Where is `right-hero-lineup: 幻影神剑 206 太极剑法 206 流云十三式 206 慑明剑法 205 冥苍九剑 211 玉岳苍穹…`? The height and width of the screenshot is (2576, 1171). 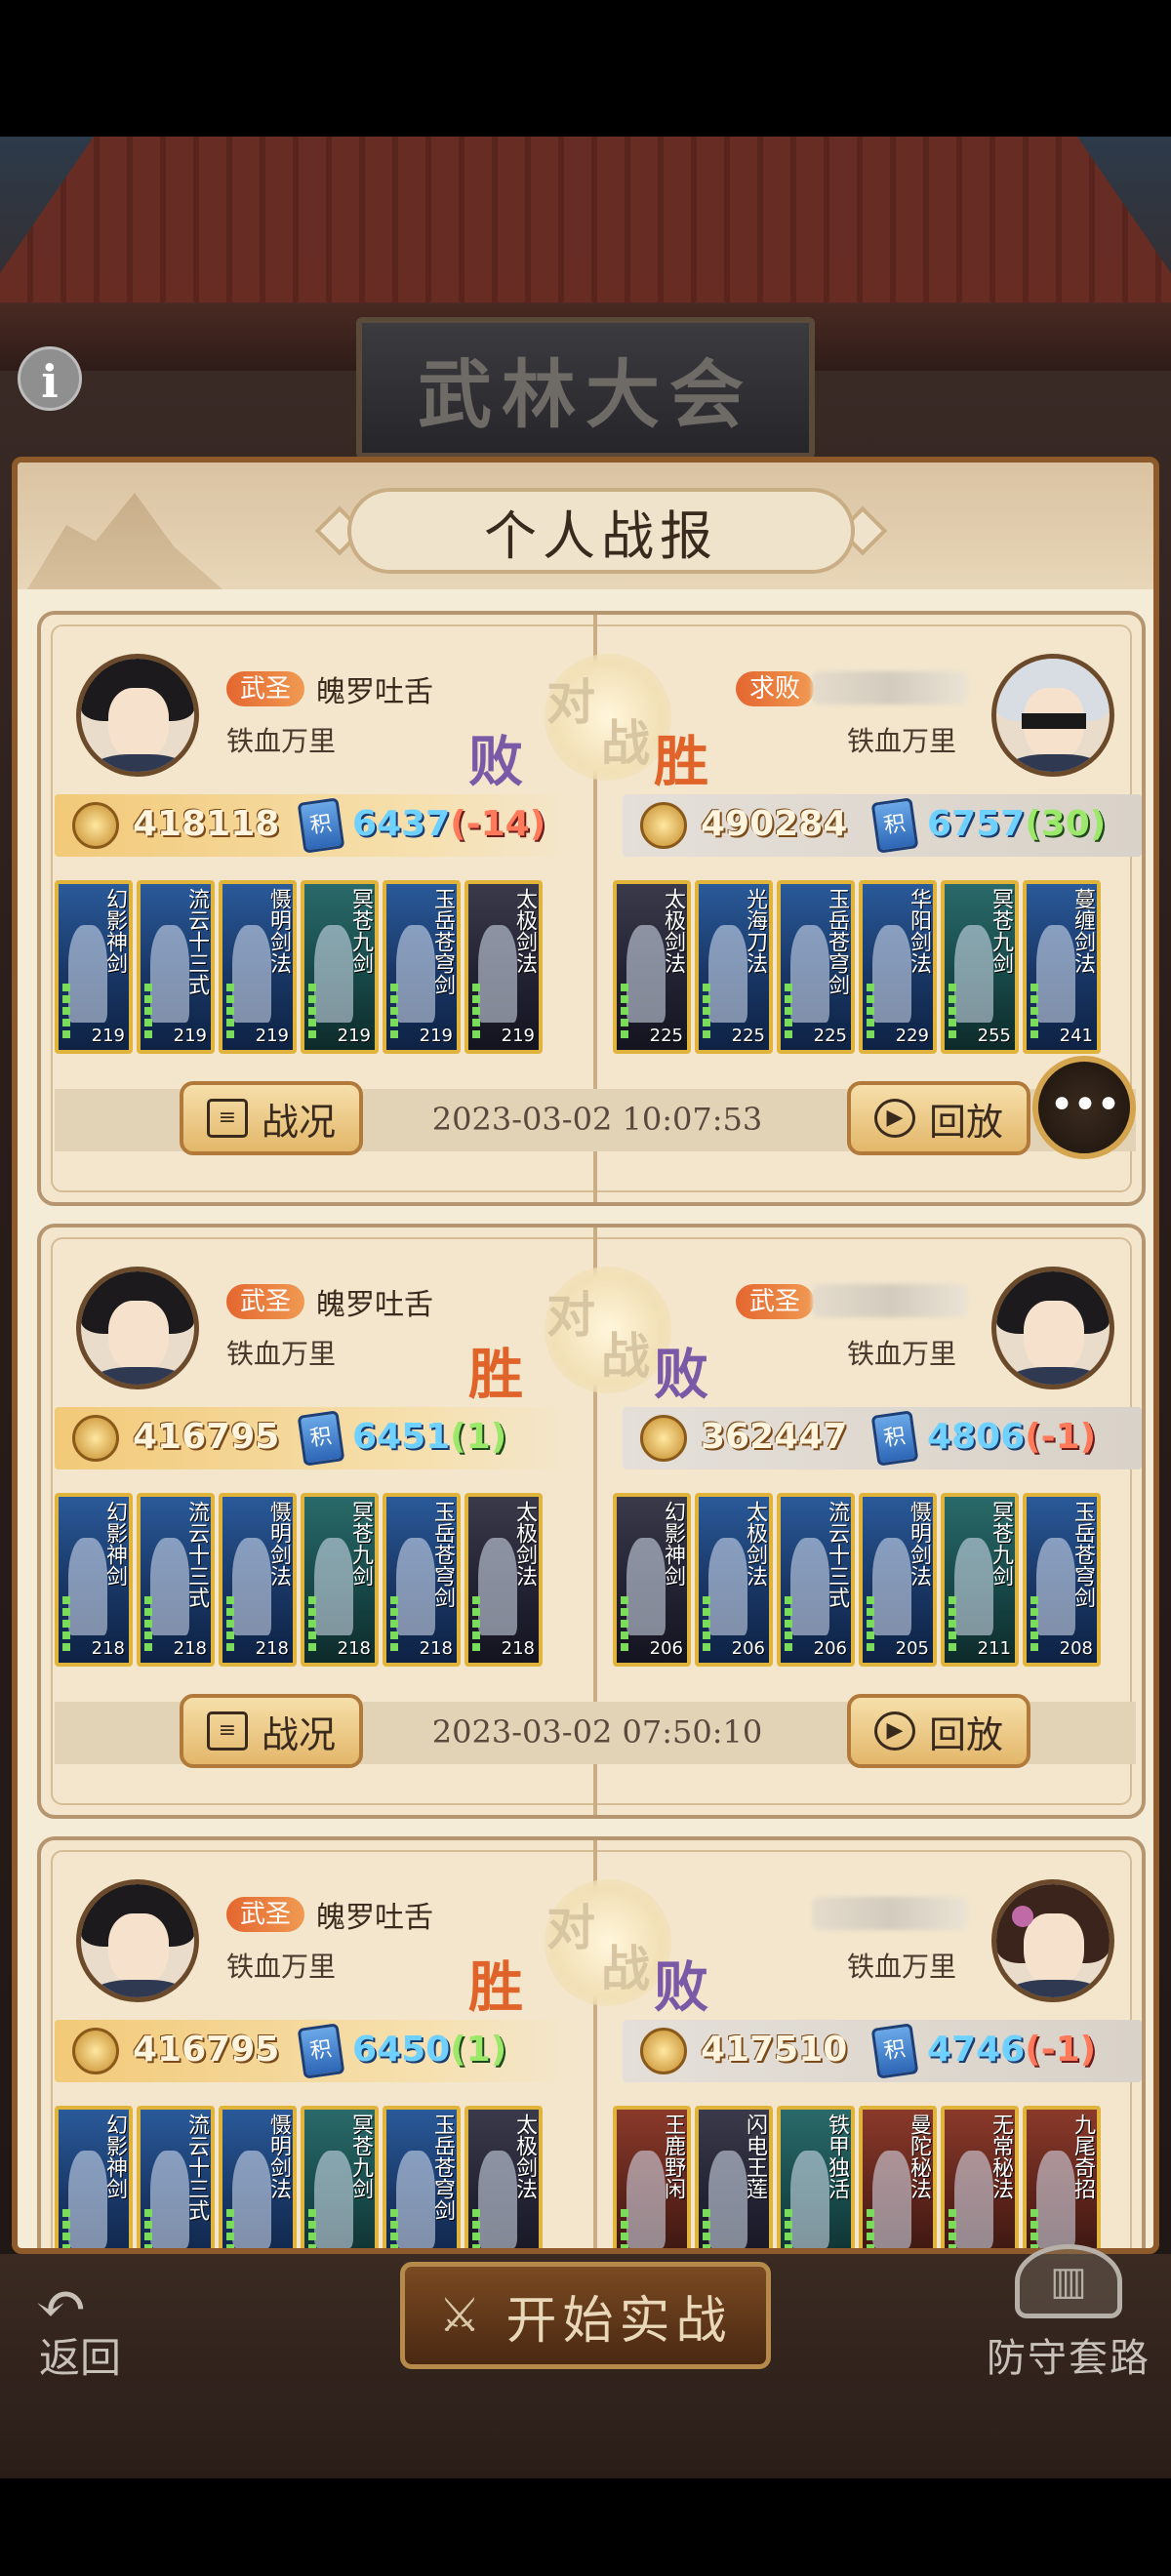
right-hero-lineup: 幻影神剑 206 太极剑法 206 流云十三式 206 慑明剑法 205 冥苍九剑 211 玉岳苍穹… is located at coordinates (857, 1581).